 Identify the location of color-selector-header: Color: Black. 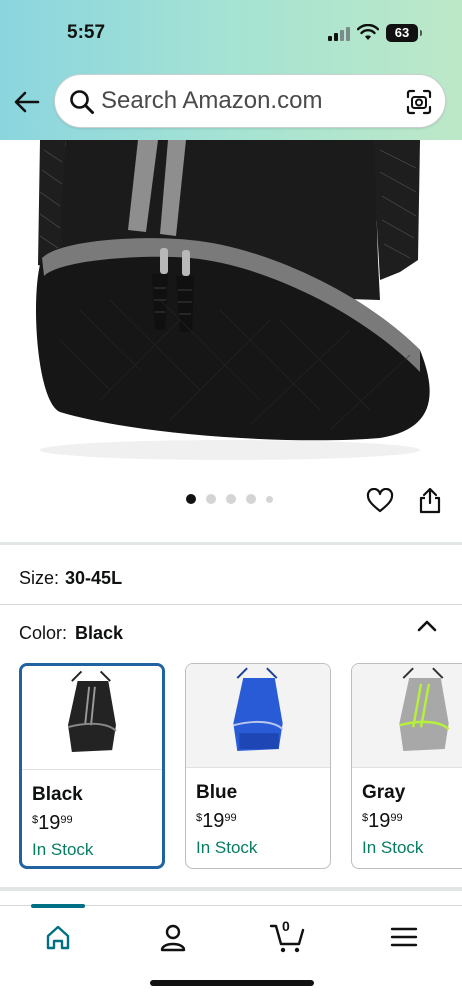
(71, 633).